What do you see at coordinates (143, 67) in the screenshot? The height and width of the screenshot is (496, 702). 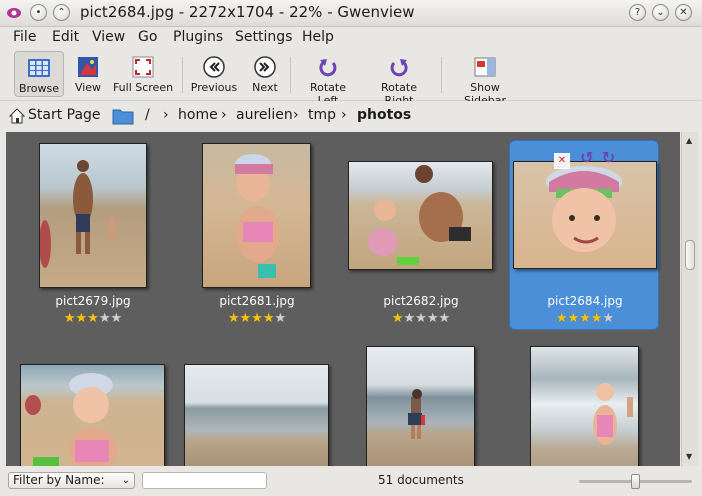 I see `fullscreen-icon` at bounding box center [143, 67].